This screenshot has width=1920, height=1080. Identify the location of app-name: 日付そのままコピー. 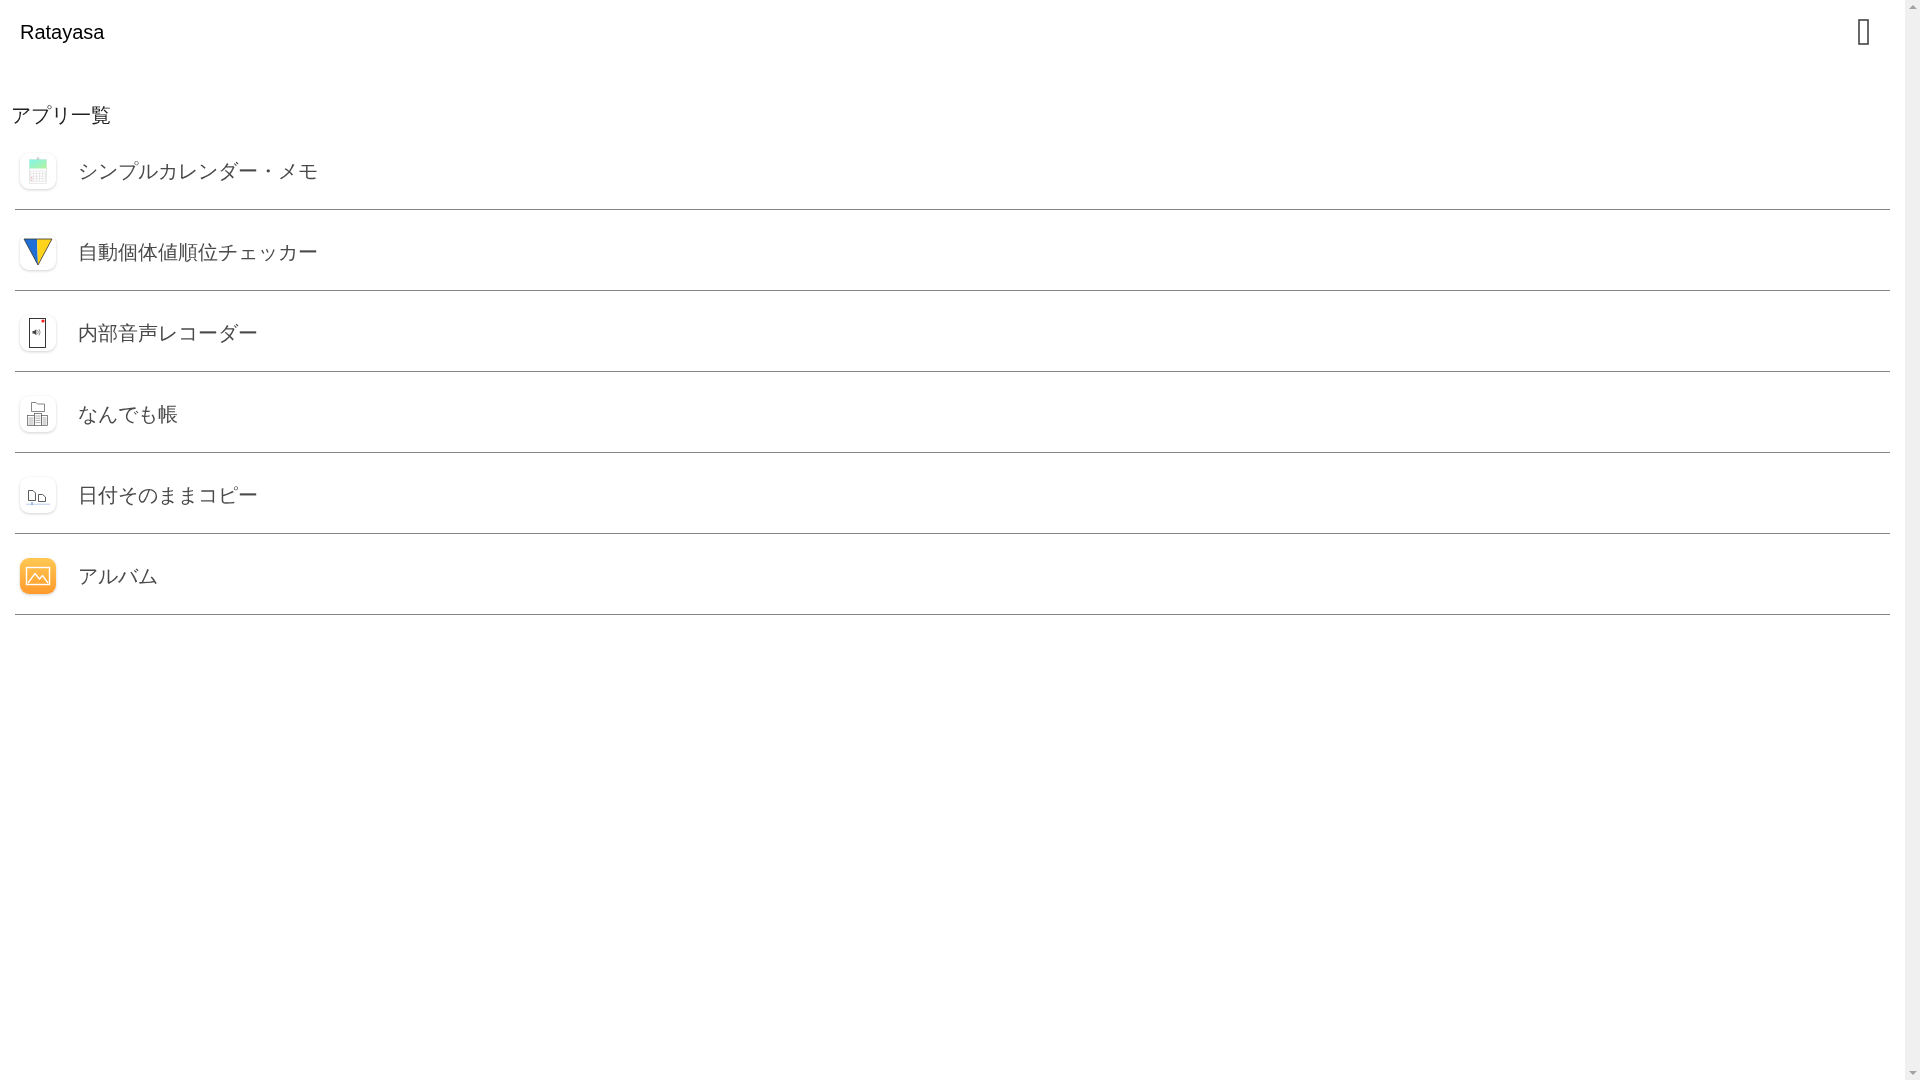
(168, 495).